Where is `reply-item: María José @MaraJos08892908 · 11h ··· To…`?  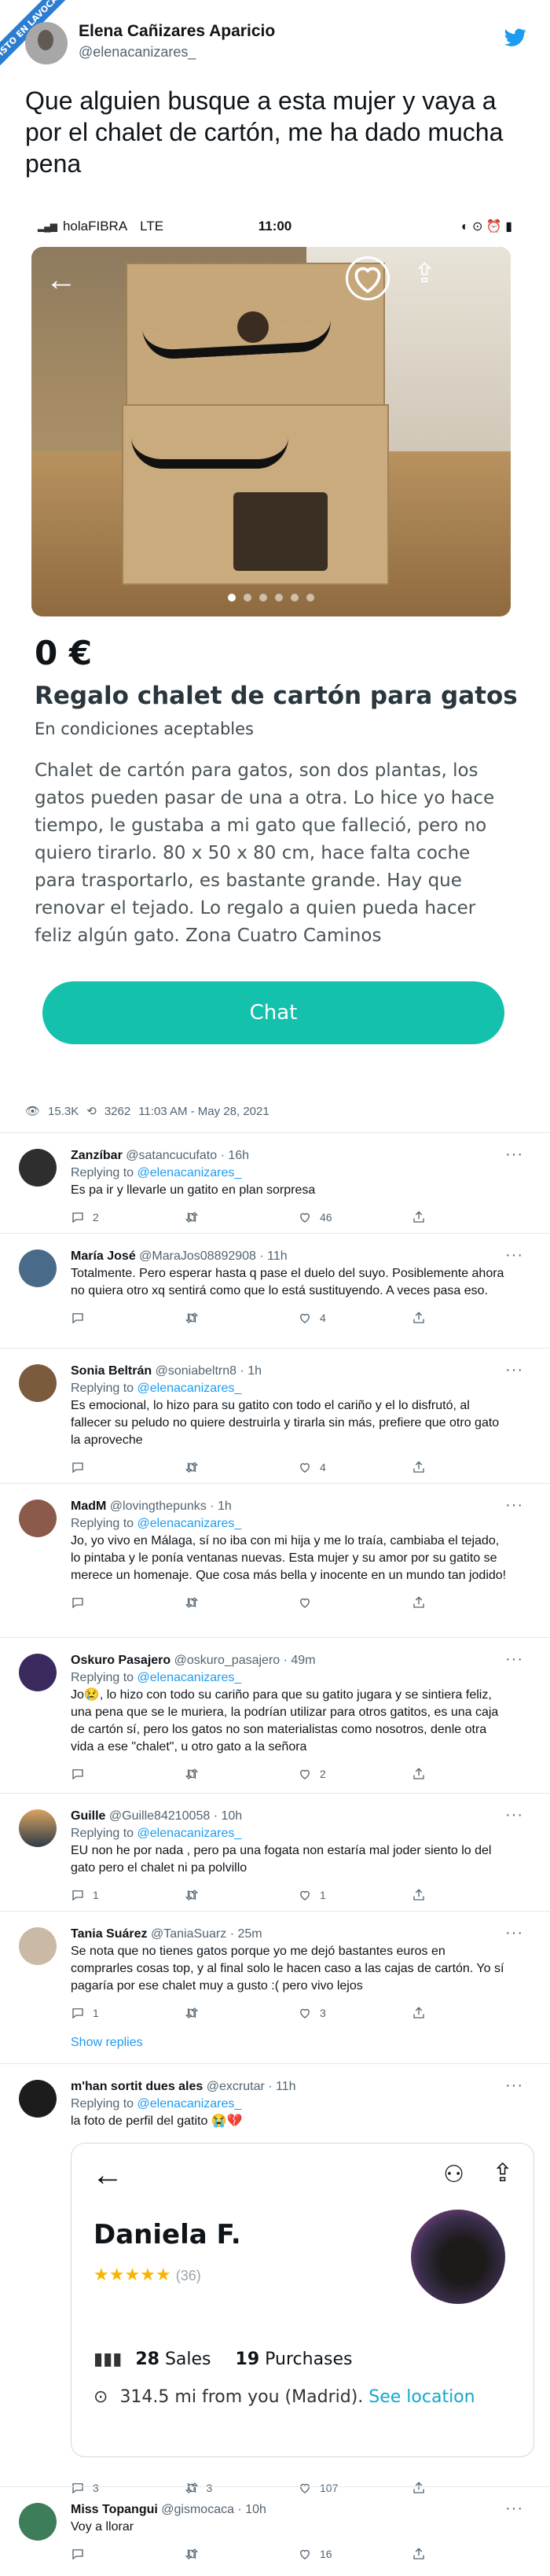 reply-item: María José @MaraJos08892908 · 11h ··· To… is located at coordinates (275, 1290).